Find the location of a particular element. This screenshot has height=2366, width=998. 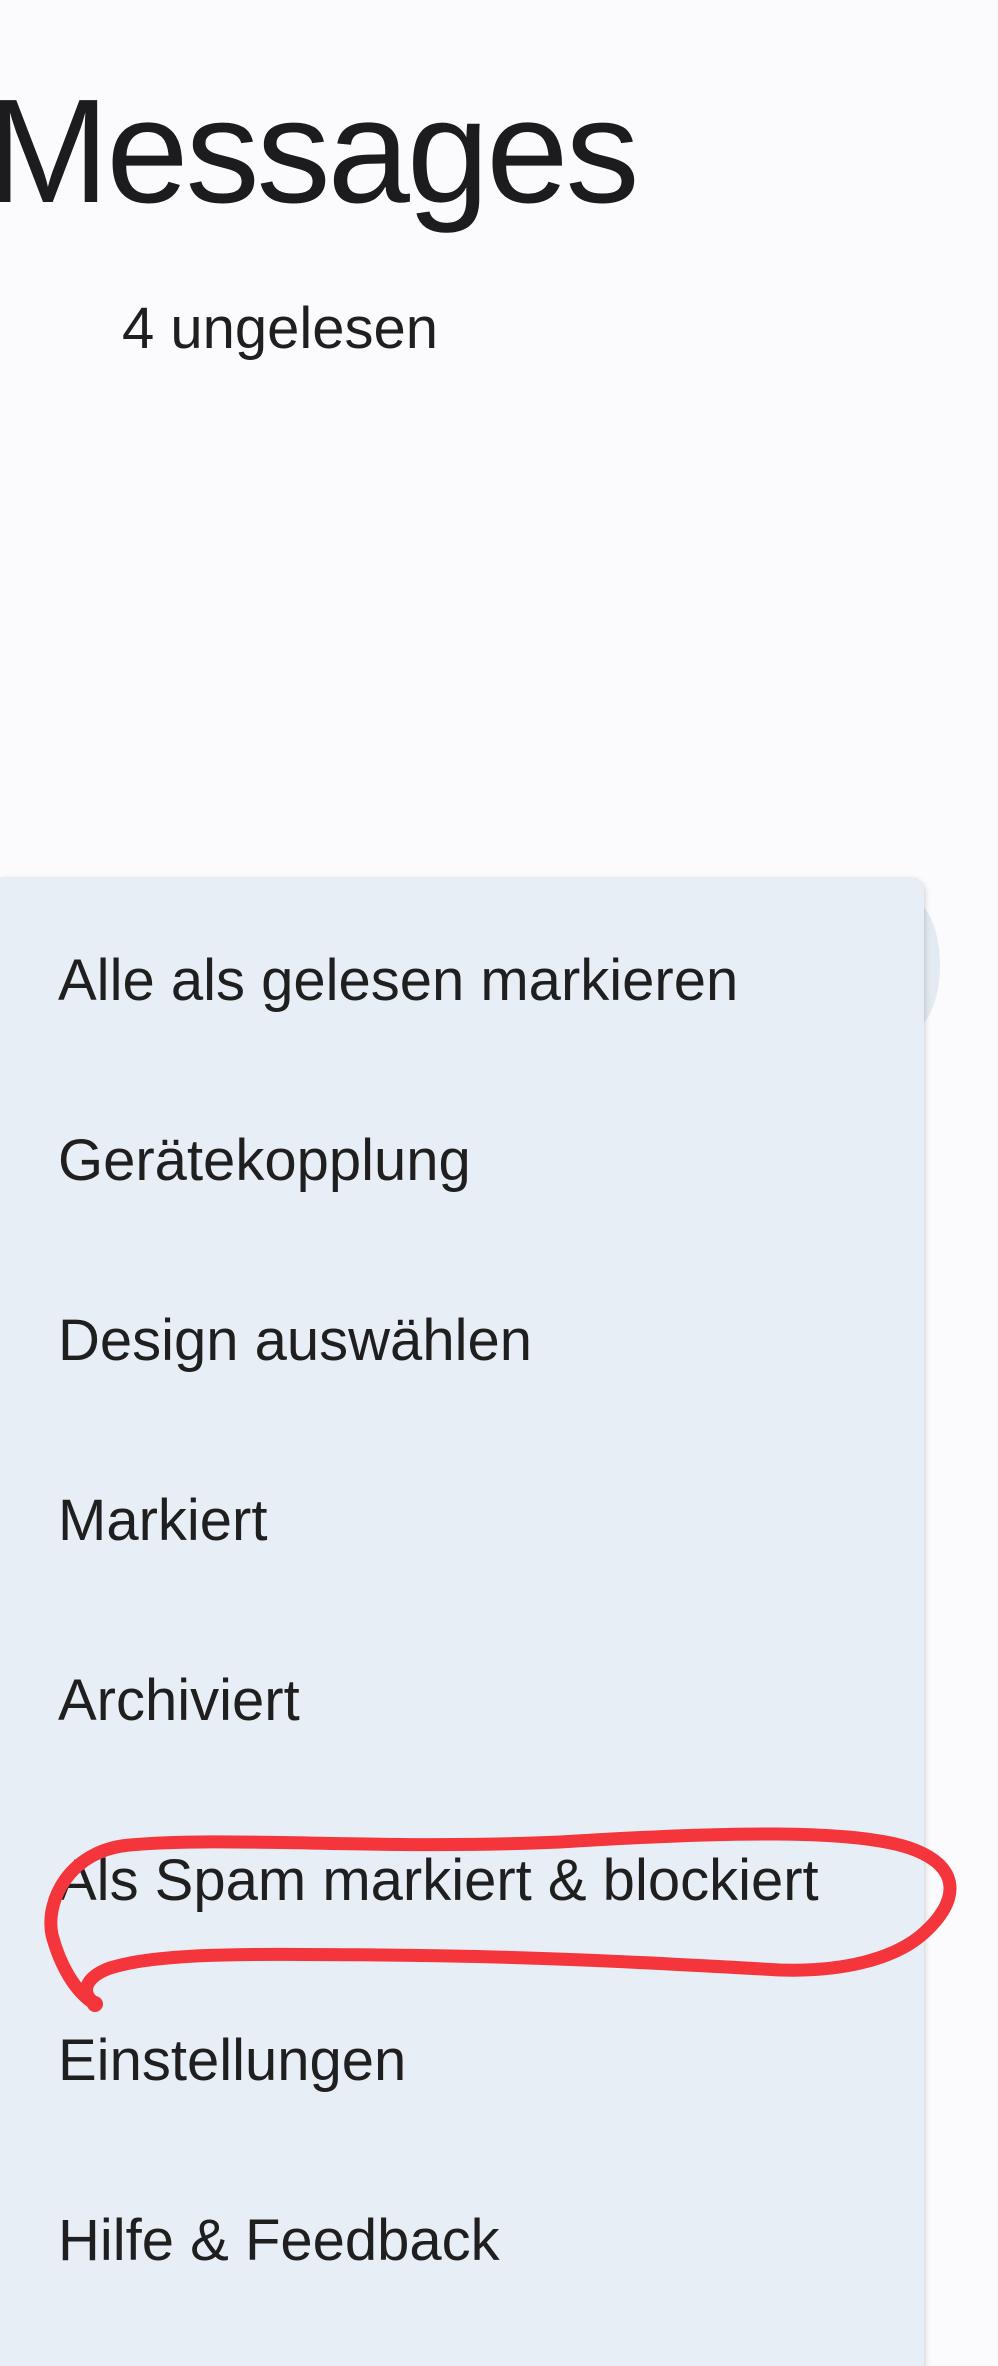

menu-item-label: Als Spam markiert & blockiert is located at coordinates (438, 1880).